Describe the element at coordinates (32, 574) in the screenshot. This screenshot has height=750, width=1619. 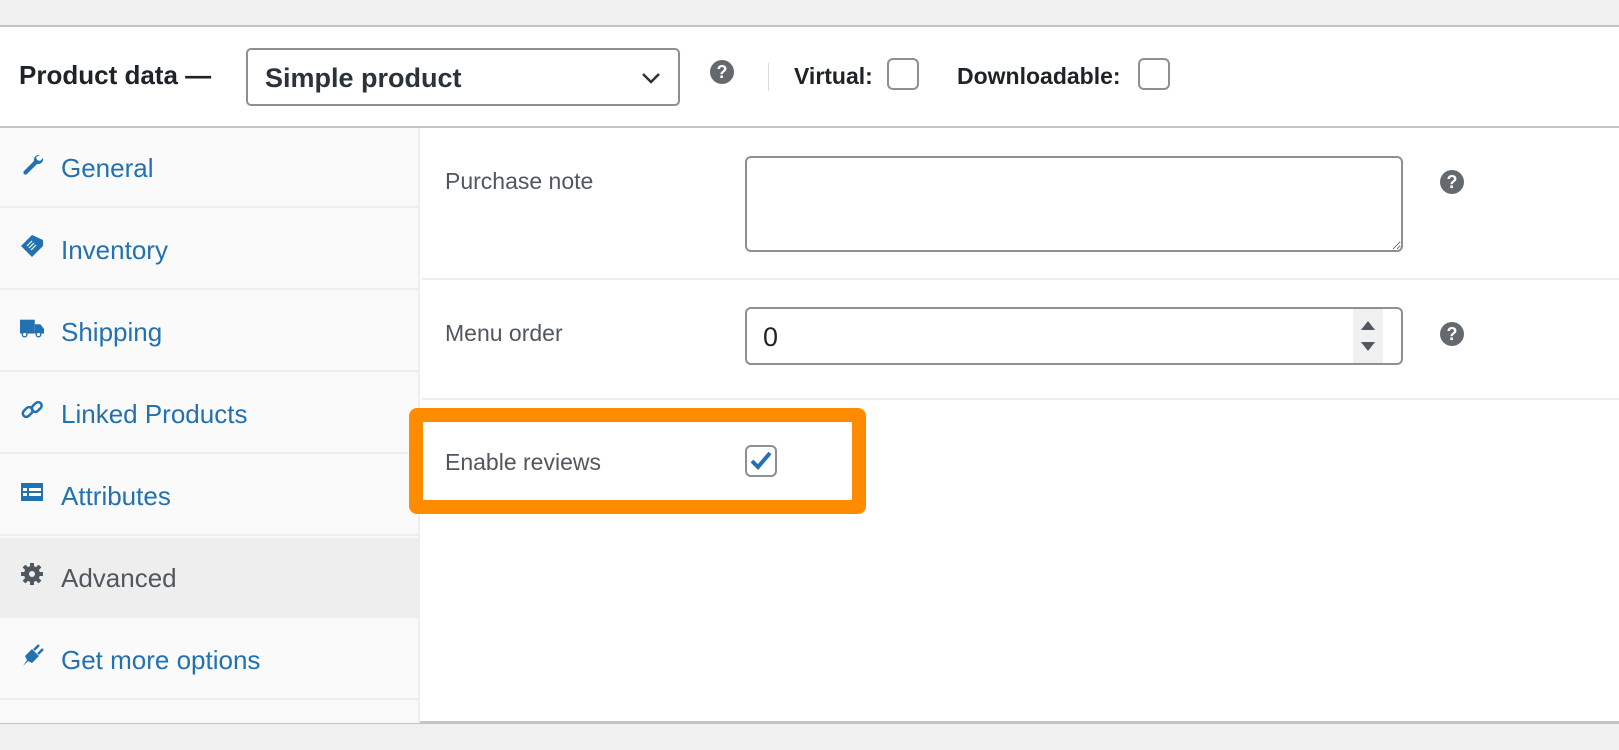
I see `gear-icon` at that location.